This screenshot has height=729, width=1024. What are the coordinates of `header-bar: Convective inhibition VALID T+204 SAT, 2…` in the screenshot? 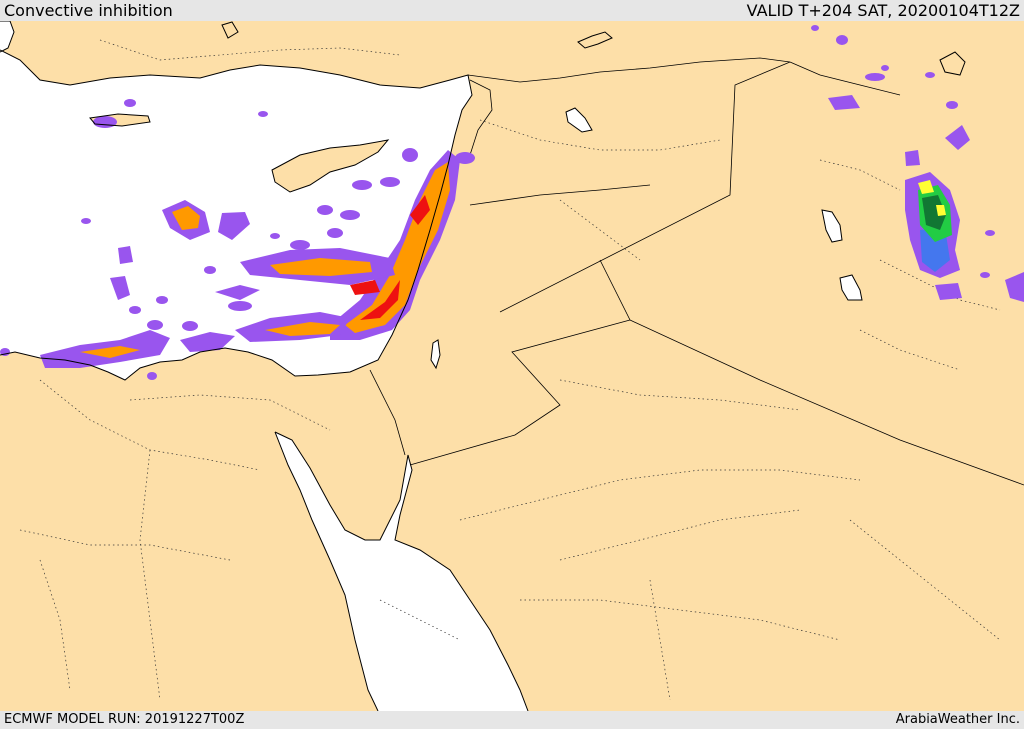 It's located at (512, 10).